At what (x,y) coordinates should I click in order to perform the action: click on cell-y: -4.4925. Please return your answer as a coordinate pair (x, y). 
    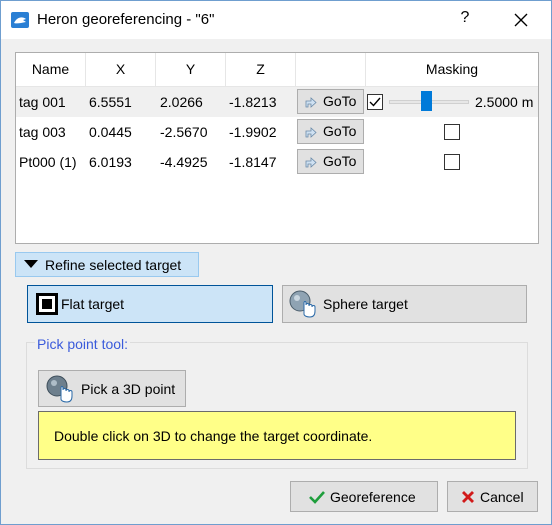
    Looking at the image, I should click on (184, 162).